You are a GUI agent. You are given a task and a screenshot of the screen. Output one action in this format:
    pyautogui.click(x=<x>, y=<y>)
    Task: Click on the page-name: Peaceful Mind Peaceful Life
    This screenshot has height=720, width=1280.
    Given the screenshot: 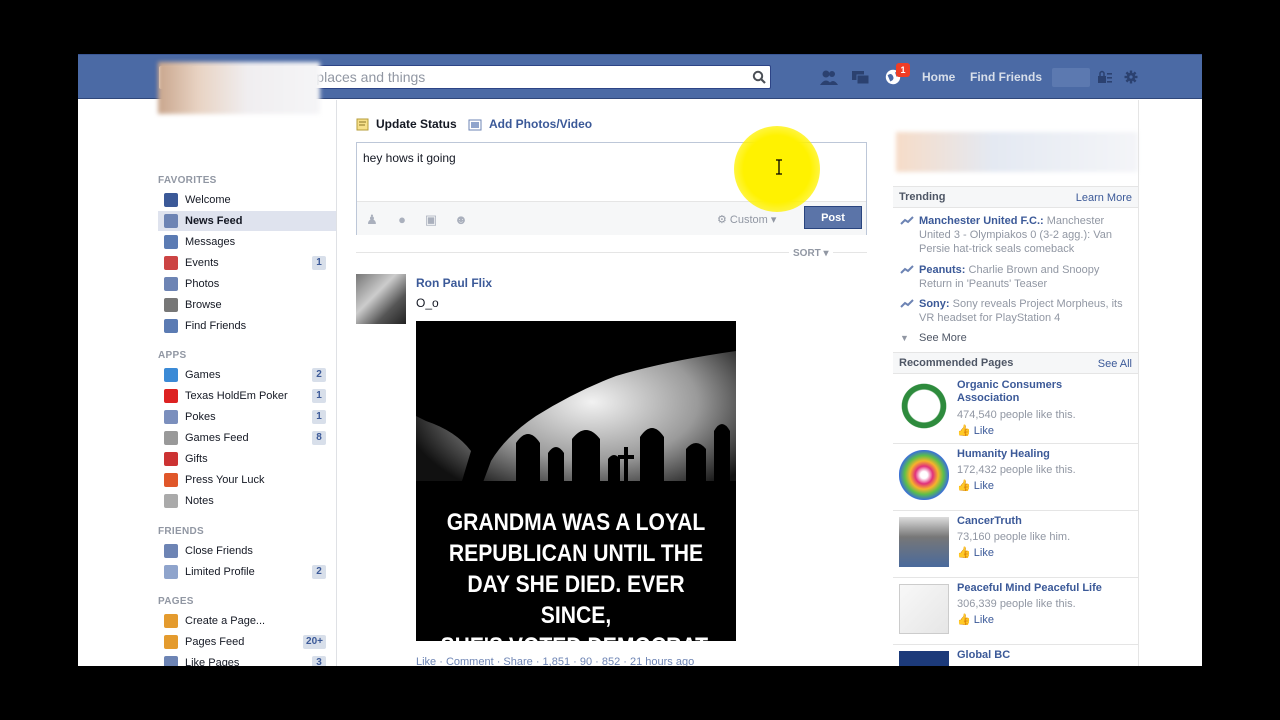 What is the action you would take?
    pyautogui.click(x=1042, y=588)
    